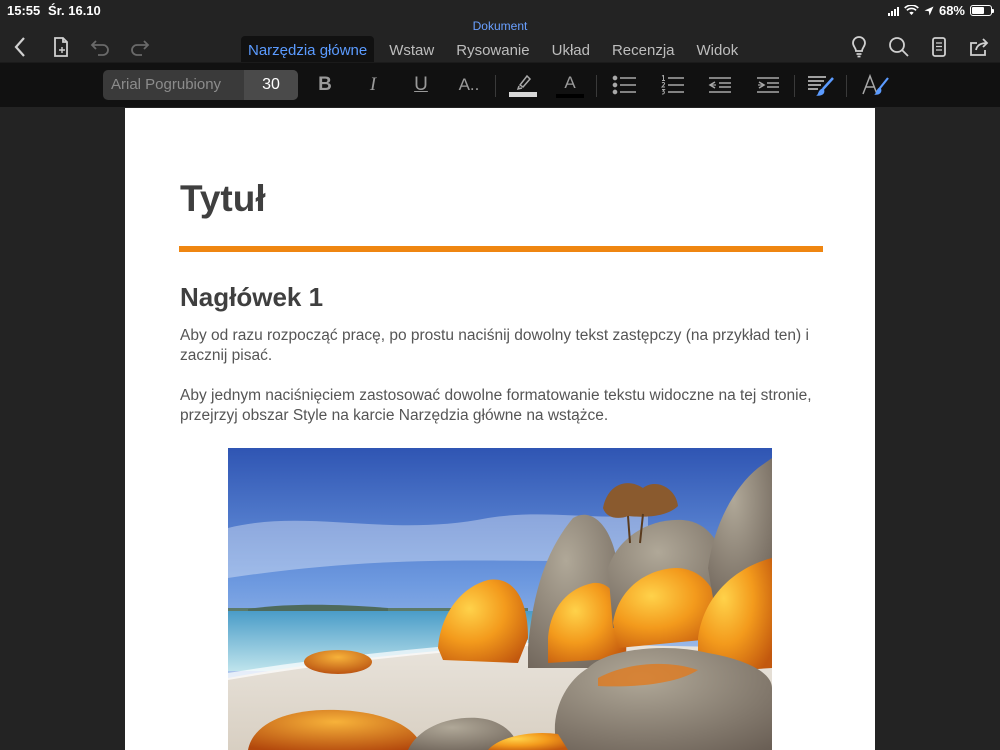  I want to click on tab-review: Recenzja, so click(643, 50).